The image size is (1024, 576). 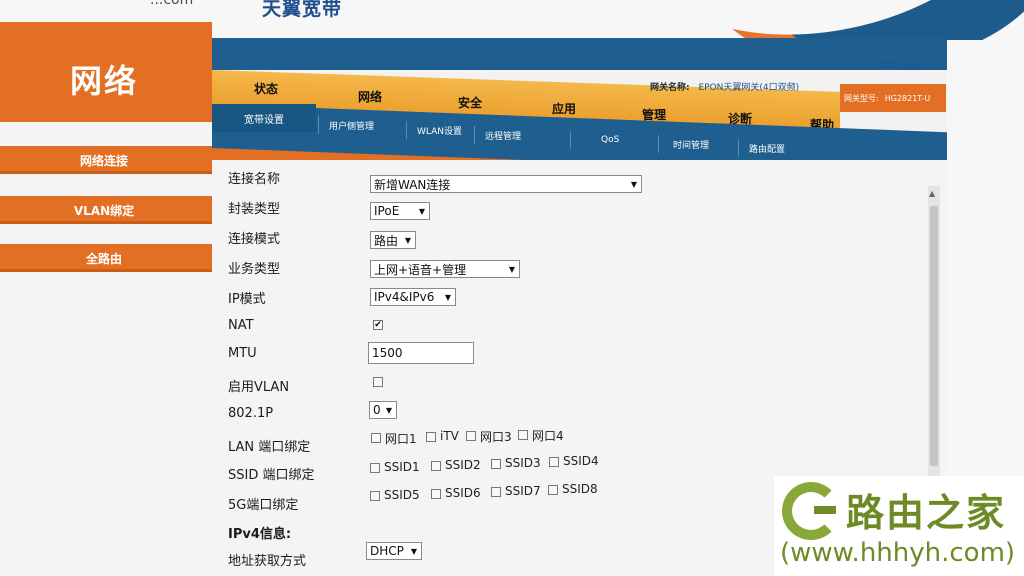 I want to click on addr-value: DHCP, so click(x=387, y=551).